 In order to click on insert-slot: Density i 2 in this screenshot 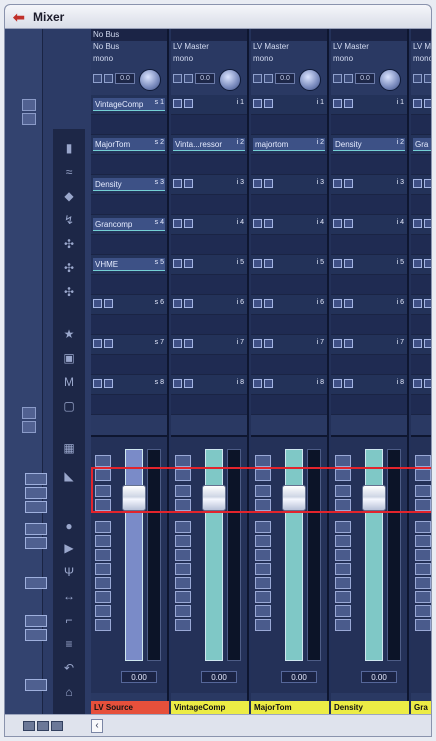, I will do `click(369, 145)`.